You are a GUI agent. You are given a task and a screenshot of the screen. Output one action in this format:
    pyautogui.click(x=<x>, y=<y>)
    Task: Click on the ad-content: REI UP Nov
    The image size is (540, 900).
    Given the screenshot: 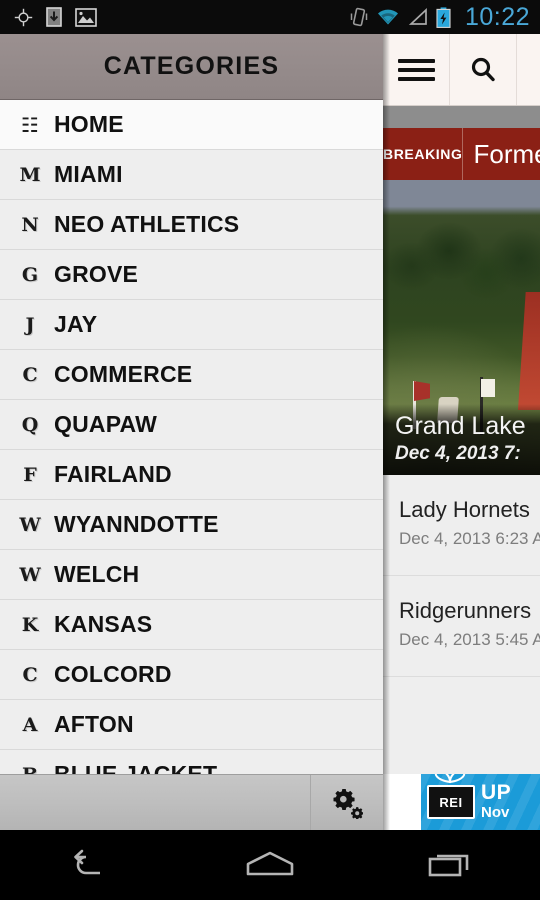 What is the action you would take?
    pyautogui.click(x=480, y=802)
    